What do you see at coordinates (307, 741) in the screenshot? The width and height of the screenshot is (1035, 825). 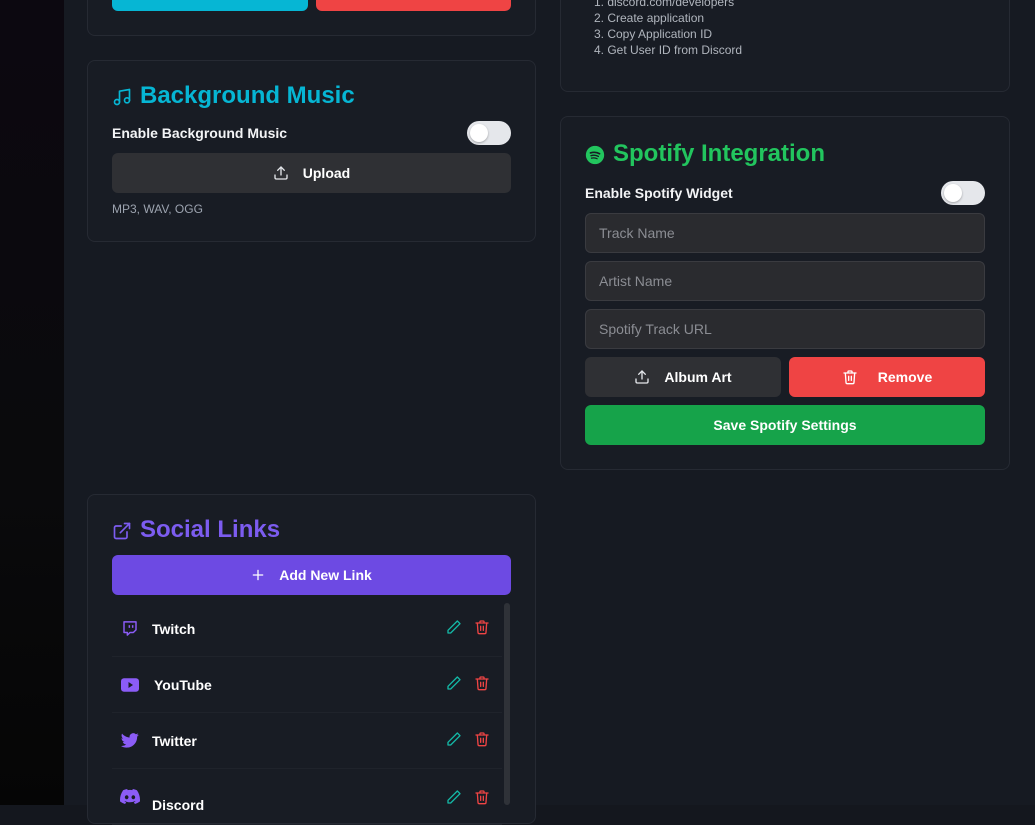 I see `social-link-row: Twitter` at bounding box center [307, 741].